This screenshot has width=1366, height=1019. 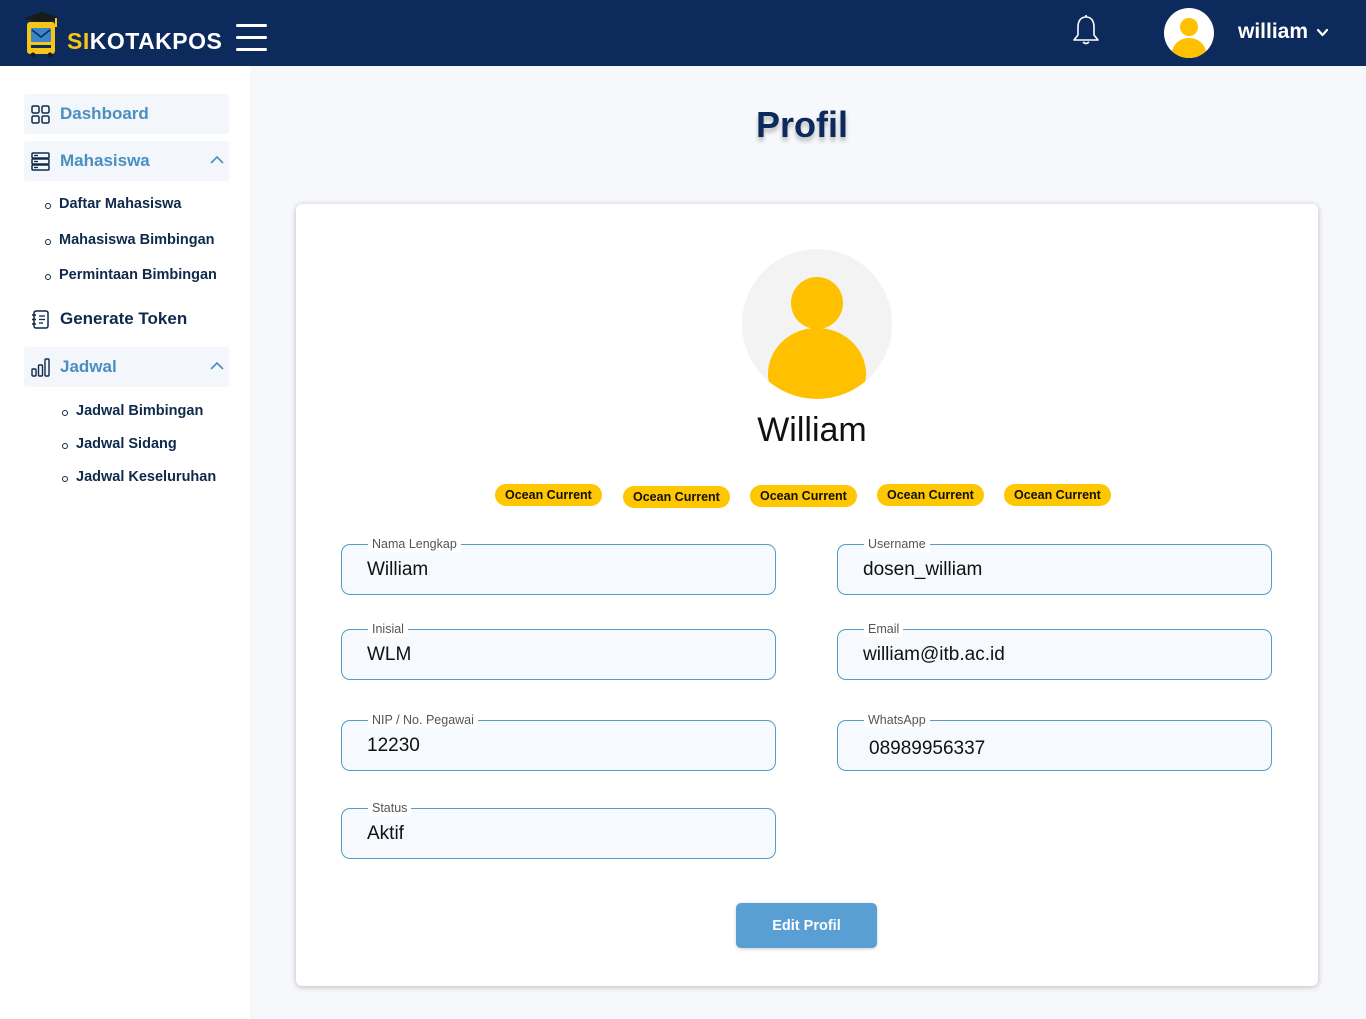 What do you see at coordinates (138, 275) in the screenshot?
I see `sidebar-subitem-label: Permintaan Bimbingan` at bounding box center [138, 275].